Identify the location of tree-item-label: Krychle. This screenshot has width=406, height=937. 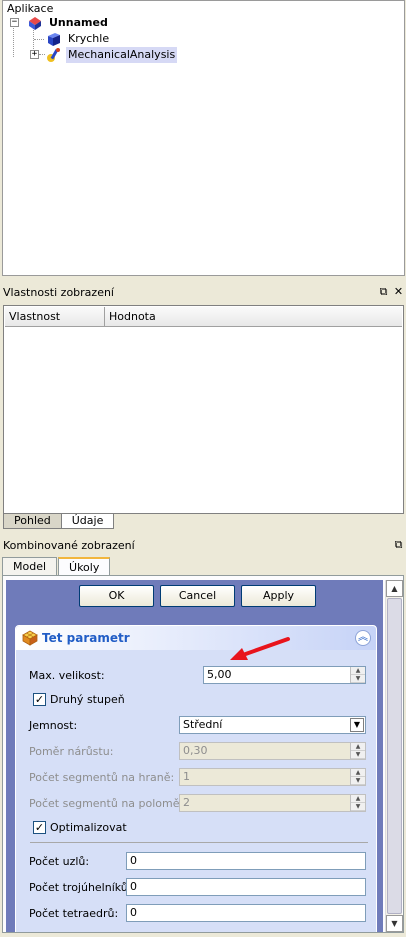
(89, 38).